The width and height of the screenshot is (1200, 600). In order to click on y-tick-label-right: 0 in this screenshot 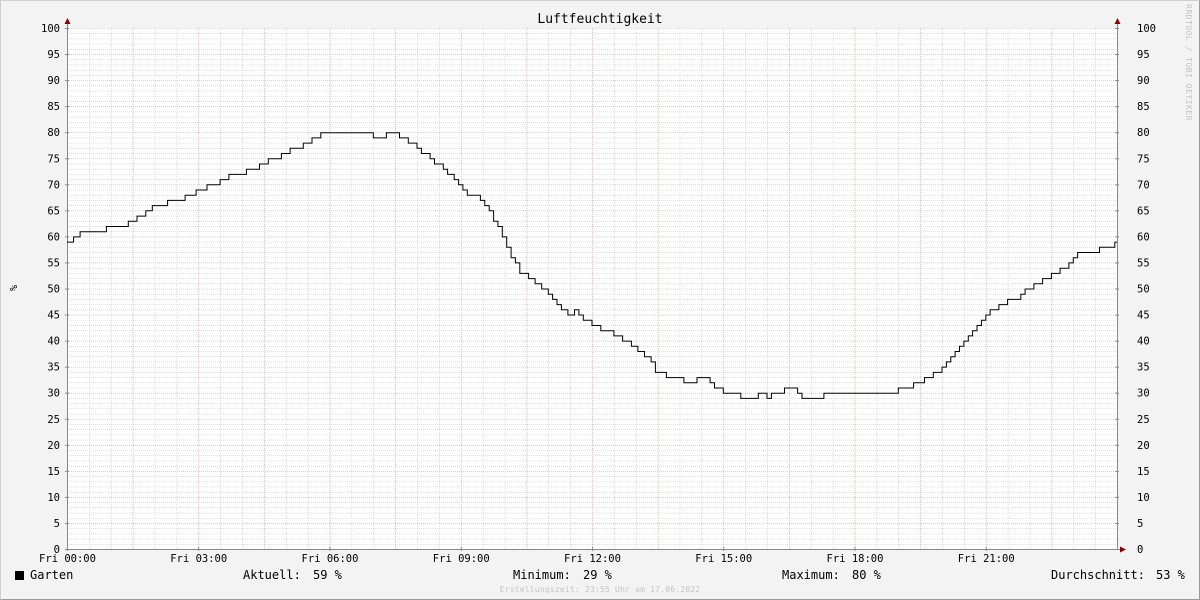, I will do `click(1140, 550)`.